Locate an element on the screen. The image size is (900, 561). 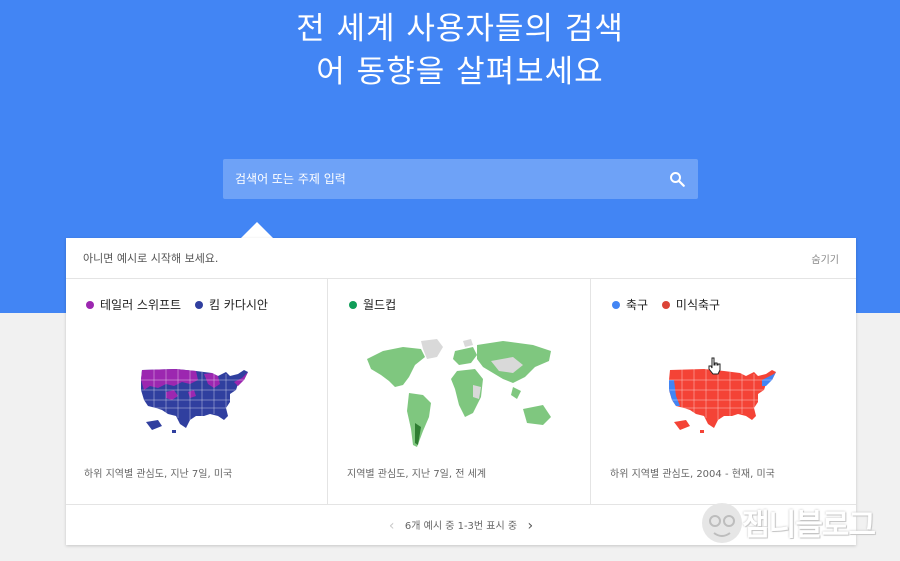
legend: 테일러 스위프트 킴 카다시안 is located at coordinates (182, 304).